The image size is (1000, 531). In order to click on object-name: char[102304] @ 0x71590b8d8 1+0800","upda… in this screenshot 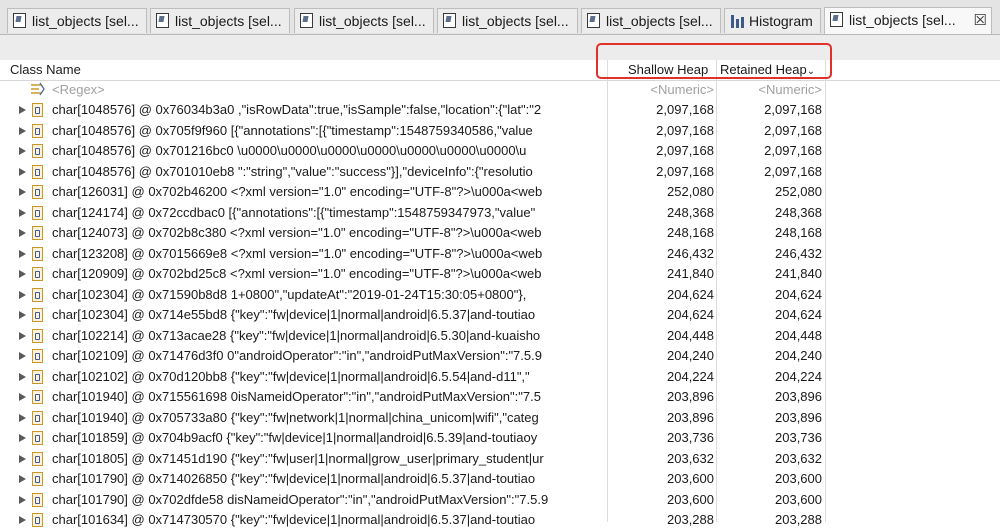, I will do `click(289, 294)`.